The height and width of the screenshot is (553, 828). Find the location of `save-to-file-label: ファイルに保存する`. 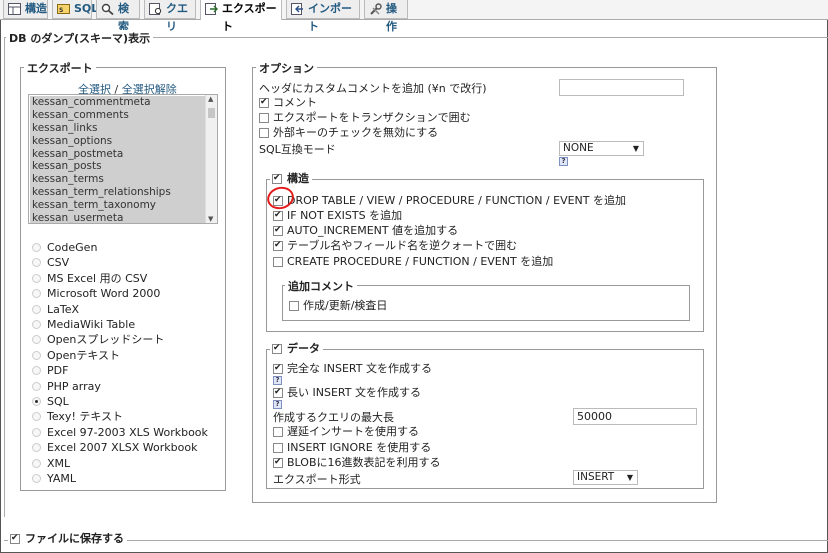

save-to-file-label: ファイルに保存する is located at coordinates (74, 538).